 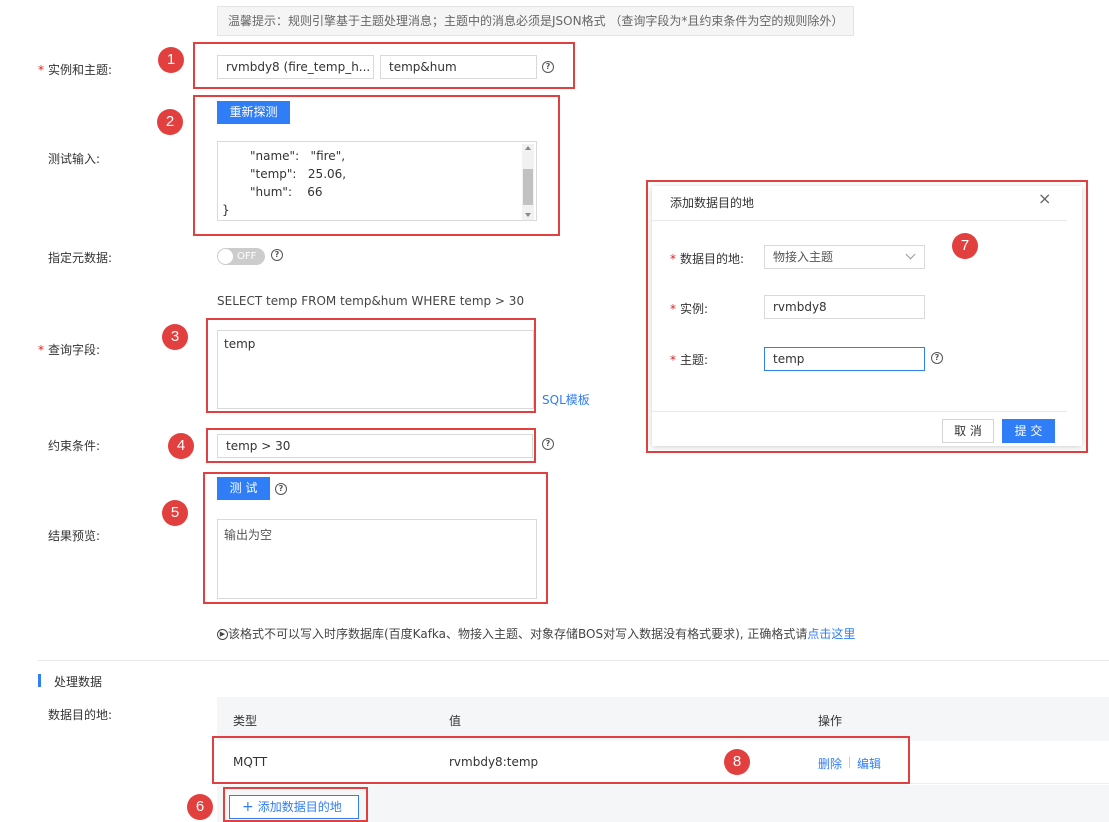 What do you see at coordinates (712, 203) in the screenshot?
I see `dialog-title: 添加数据目的地` at bounding box center [712, 203].